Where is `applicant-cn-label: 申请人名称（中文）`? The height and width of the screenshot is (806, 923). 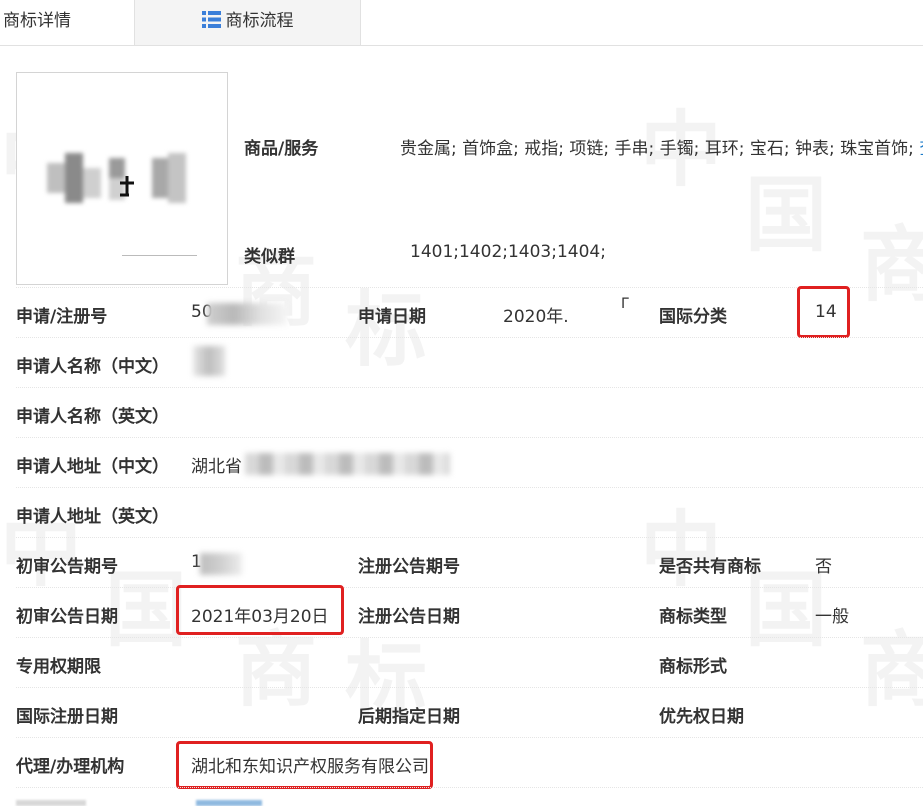 applicant-cn-label: 申请人名称（中文） is located at coordinates (92, 367).